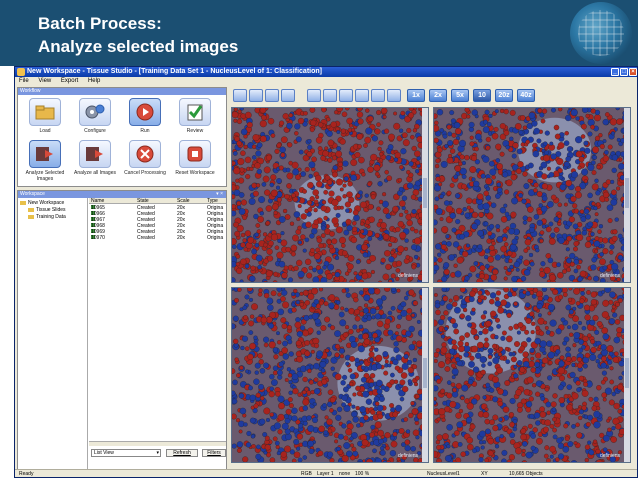 The height and width of the screenshot is (478, 638). I want to click on pan-hand-icon, so click(330, 95).